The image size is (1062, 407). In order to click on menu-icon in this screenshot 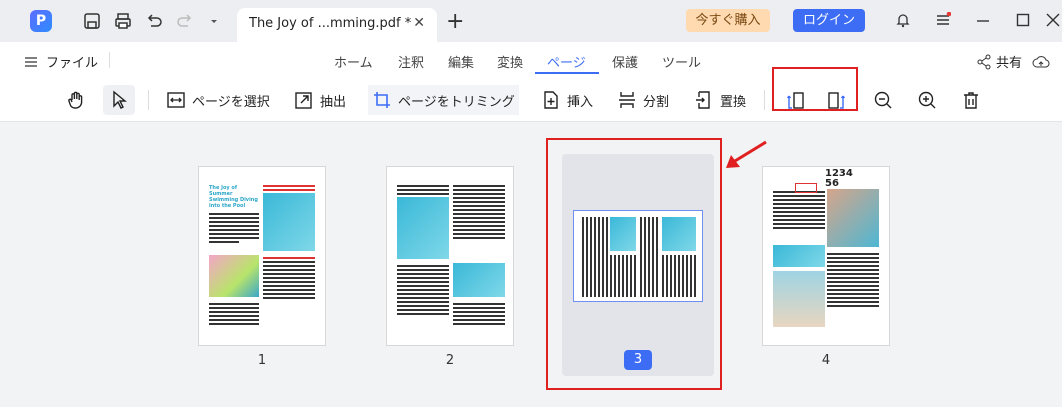, I will do `click(943, 19)`.